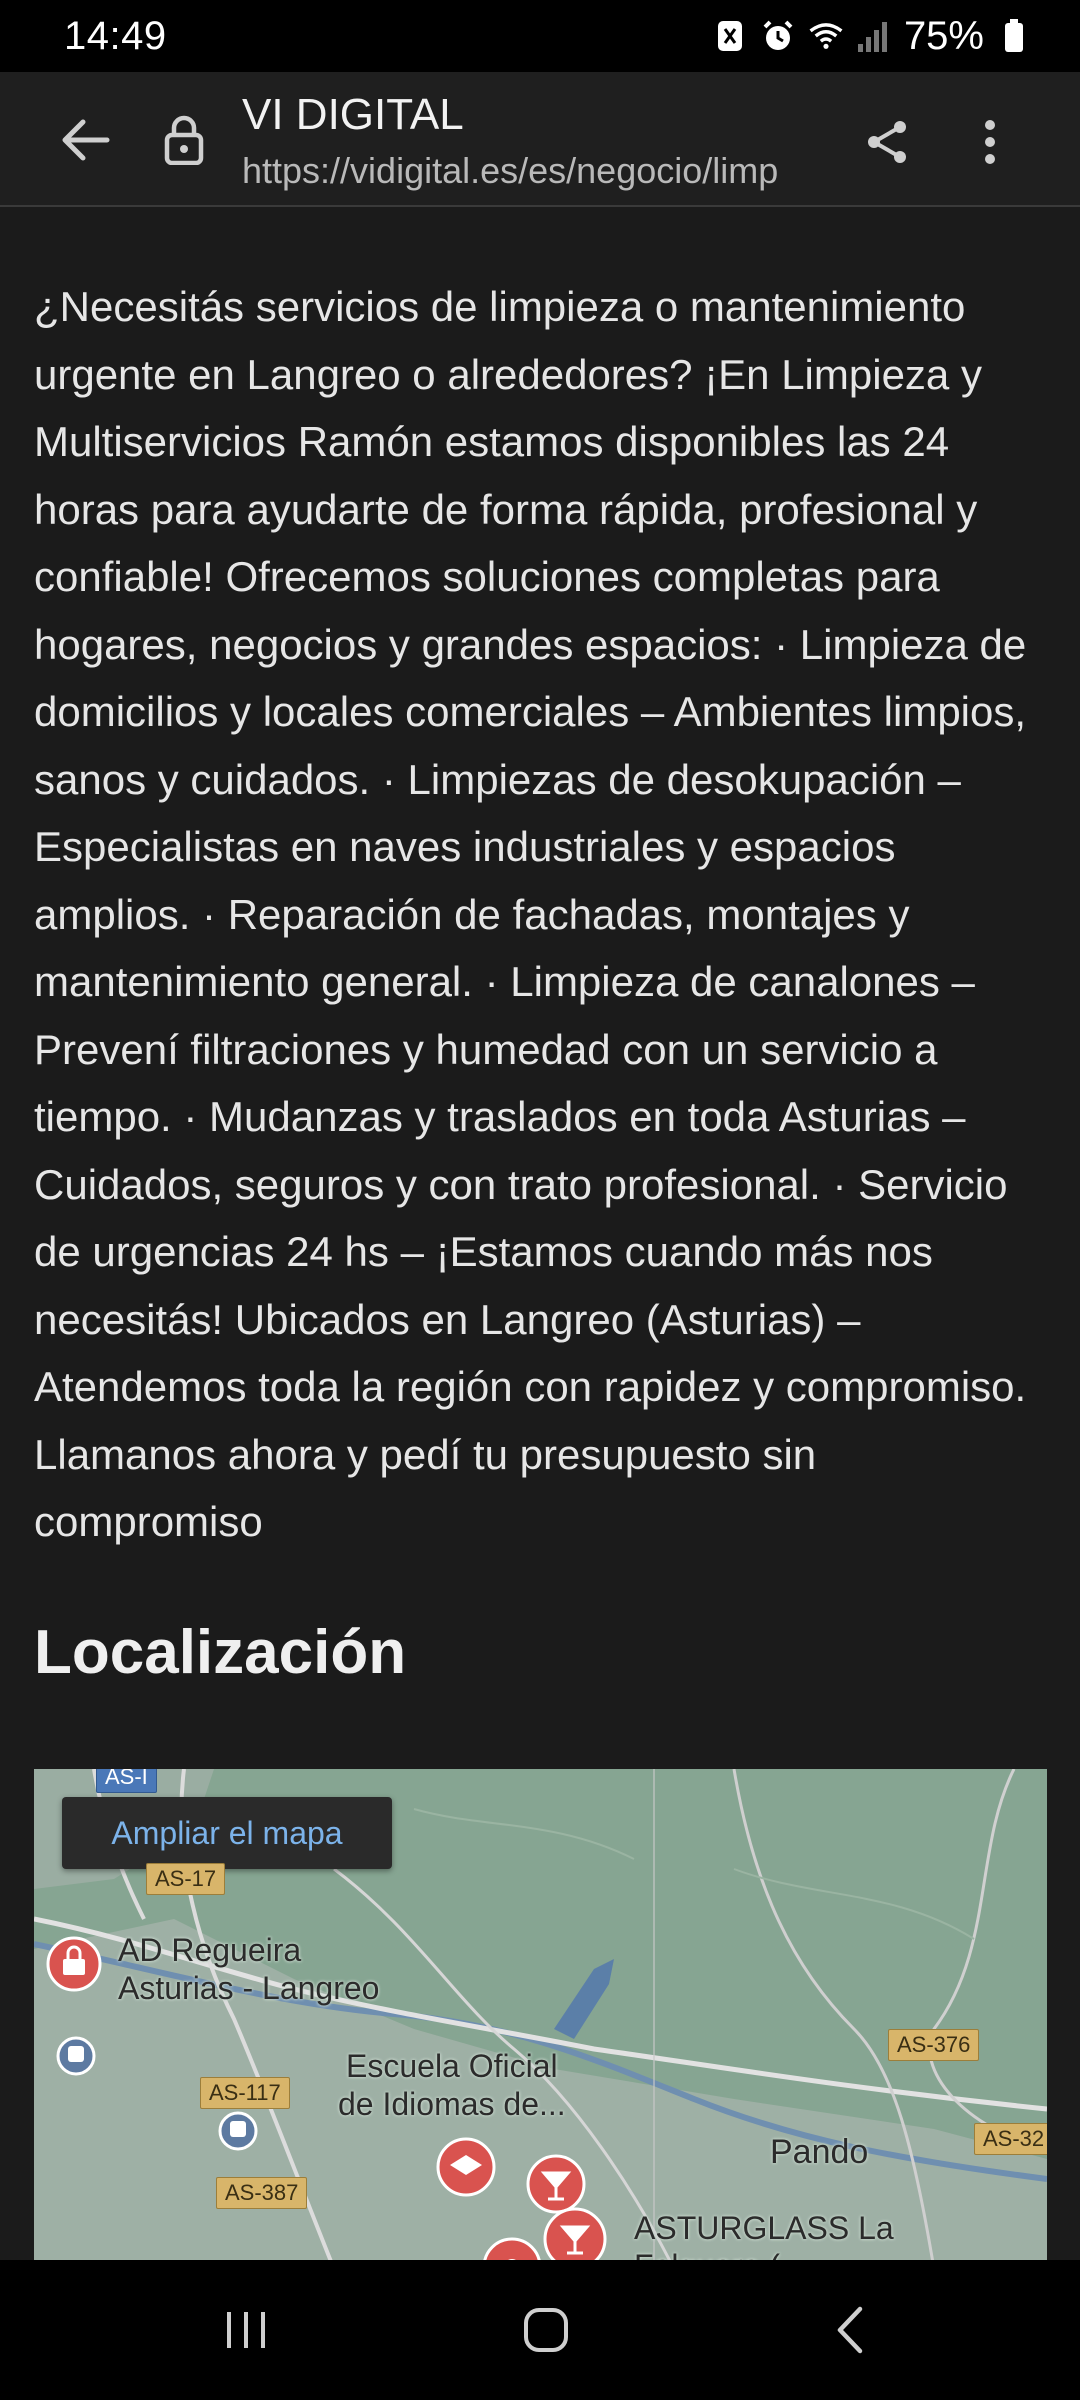 Image resolution: width=1080 pixels, height=2400 pixels. Describe the element at coordinates (74, 1964) in the screenshot. I see `shopping-pin-icon` at that location.